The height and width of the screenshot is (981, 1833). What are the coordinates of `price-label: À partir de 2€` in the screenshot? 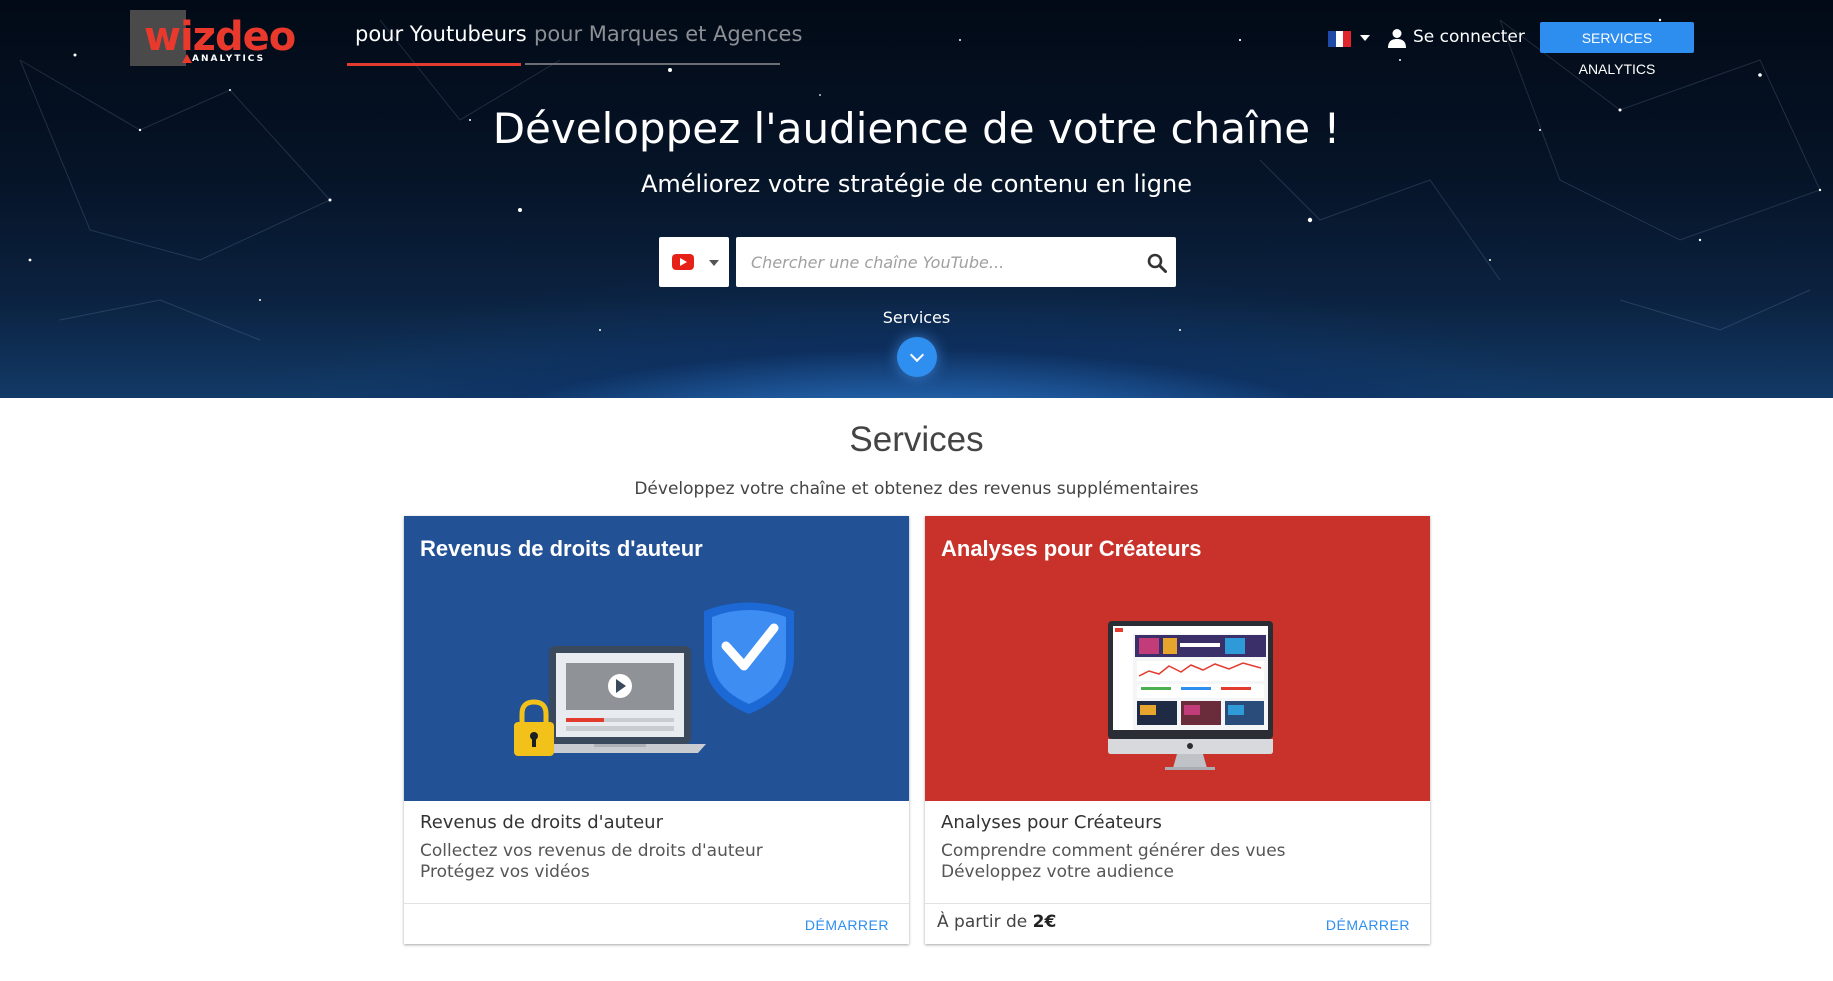 It's located at (996, 922).